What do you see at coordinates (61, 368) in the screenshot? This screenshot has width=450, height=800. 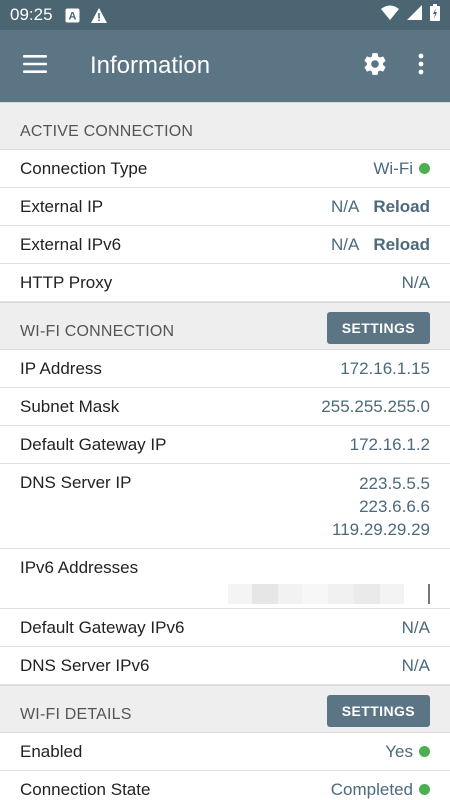 I see `row-key: IP Address` at bounding box center [61, 368].